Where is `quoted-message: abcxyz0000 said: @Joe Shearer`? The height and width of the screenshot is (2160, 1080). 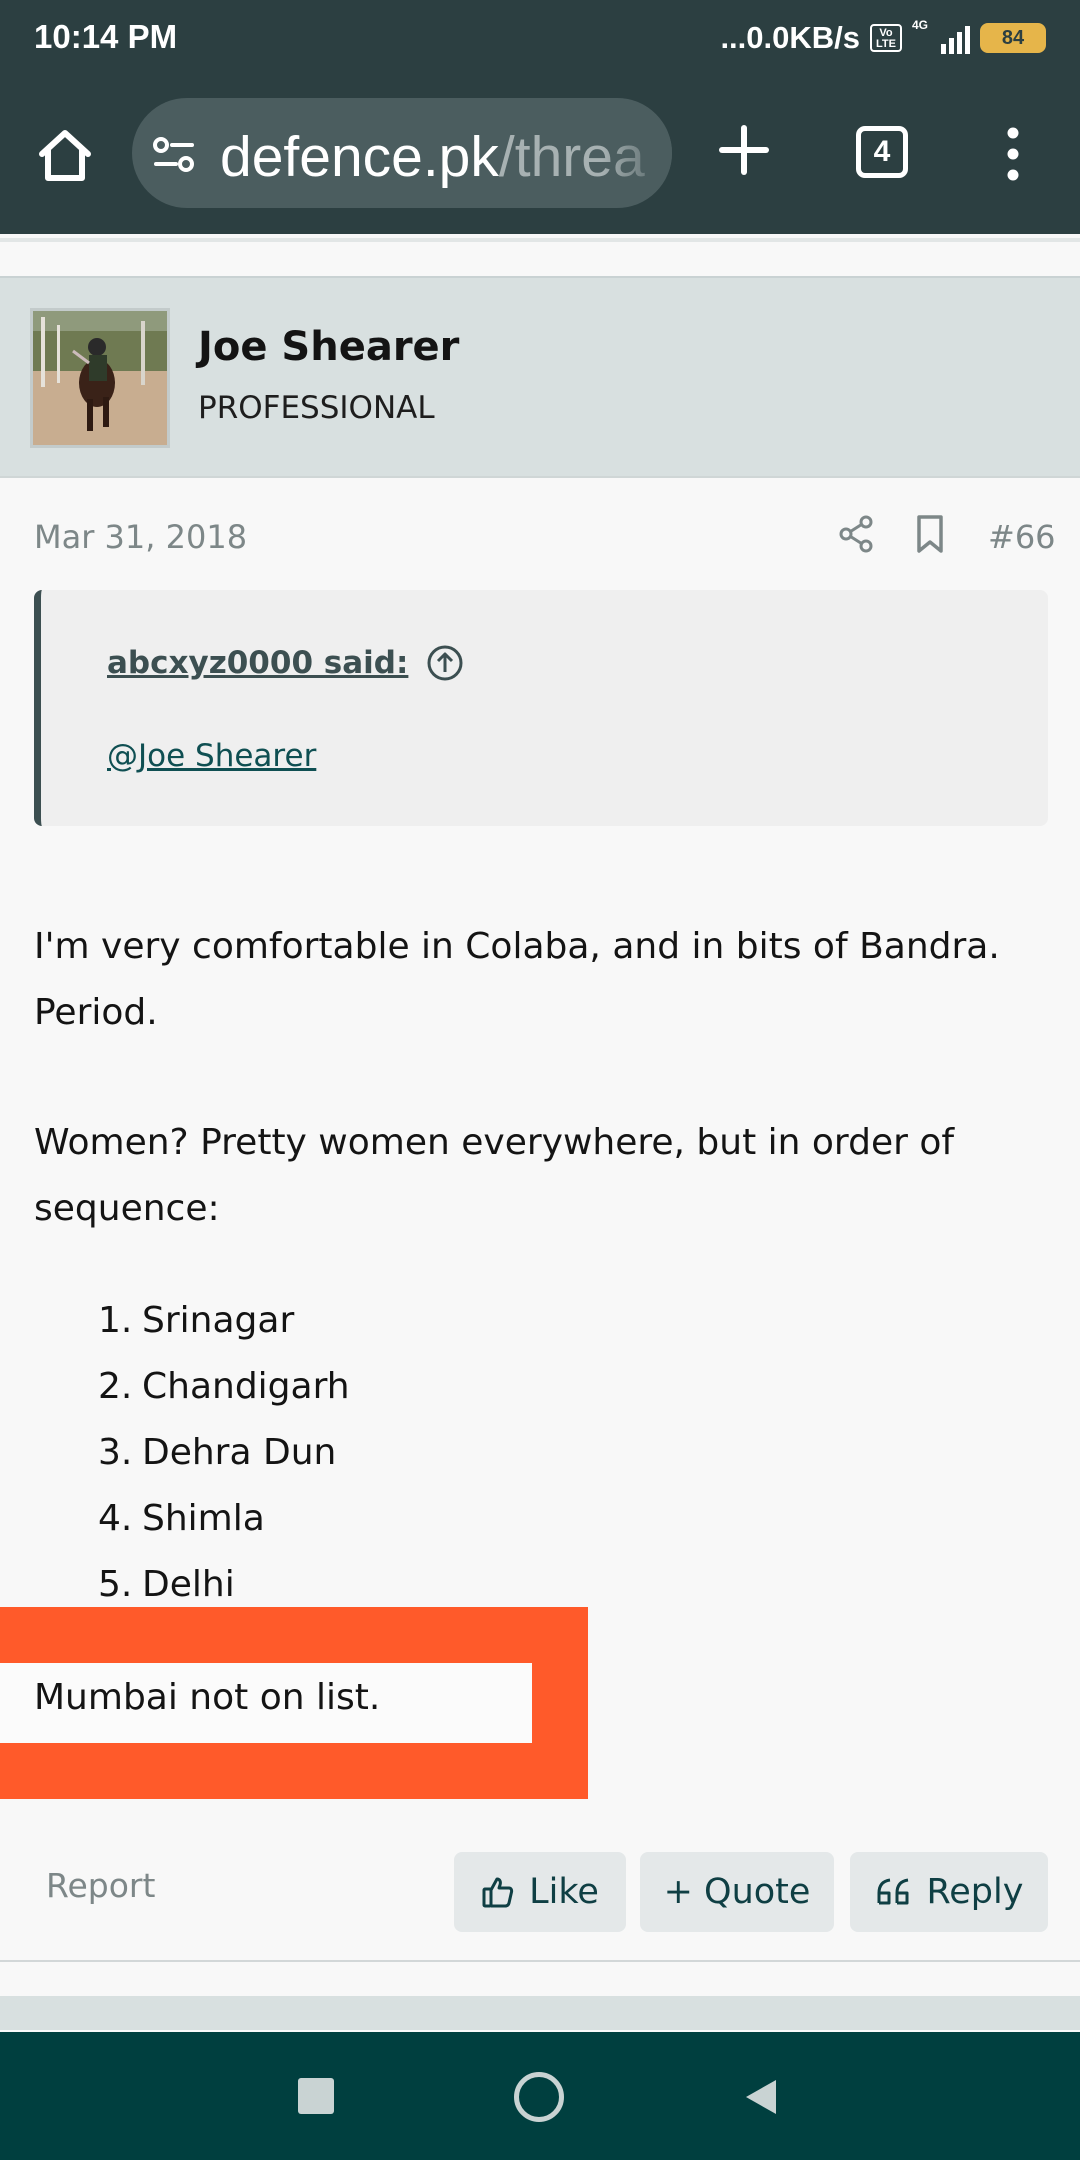 quoted-message: abcxyz0000 said: @Joe Shearer is located at coordinates (541, 708).